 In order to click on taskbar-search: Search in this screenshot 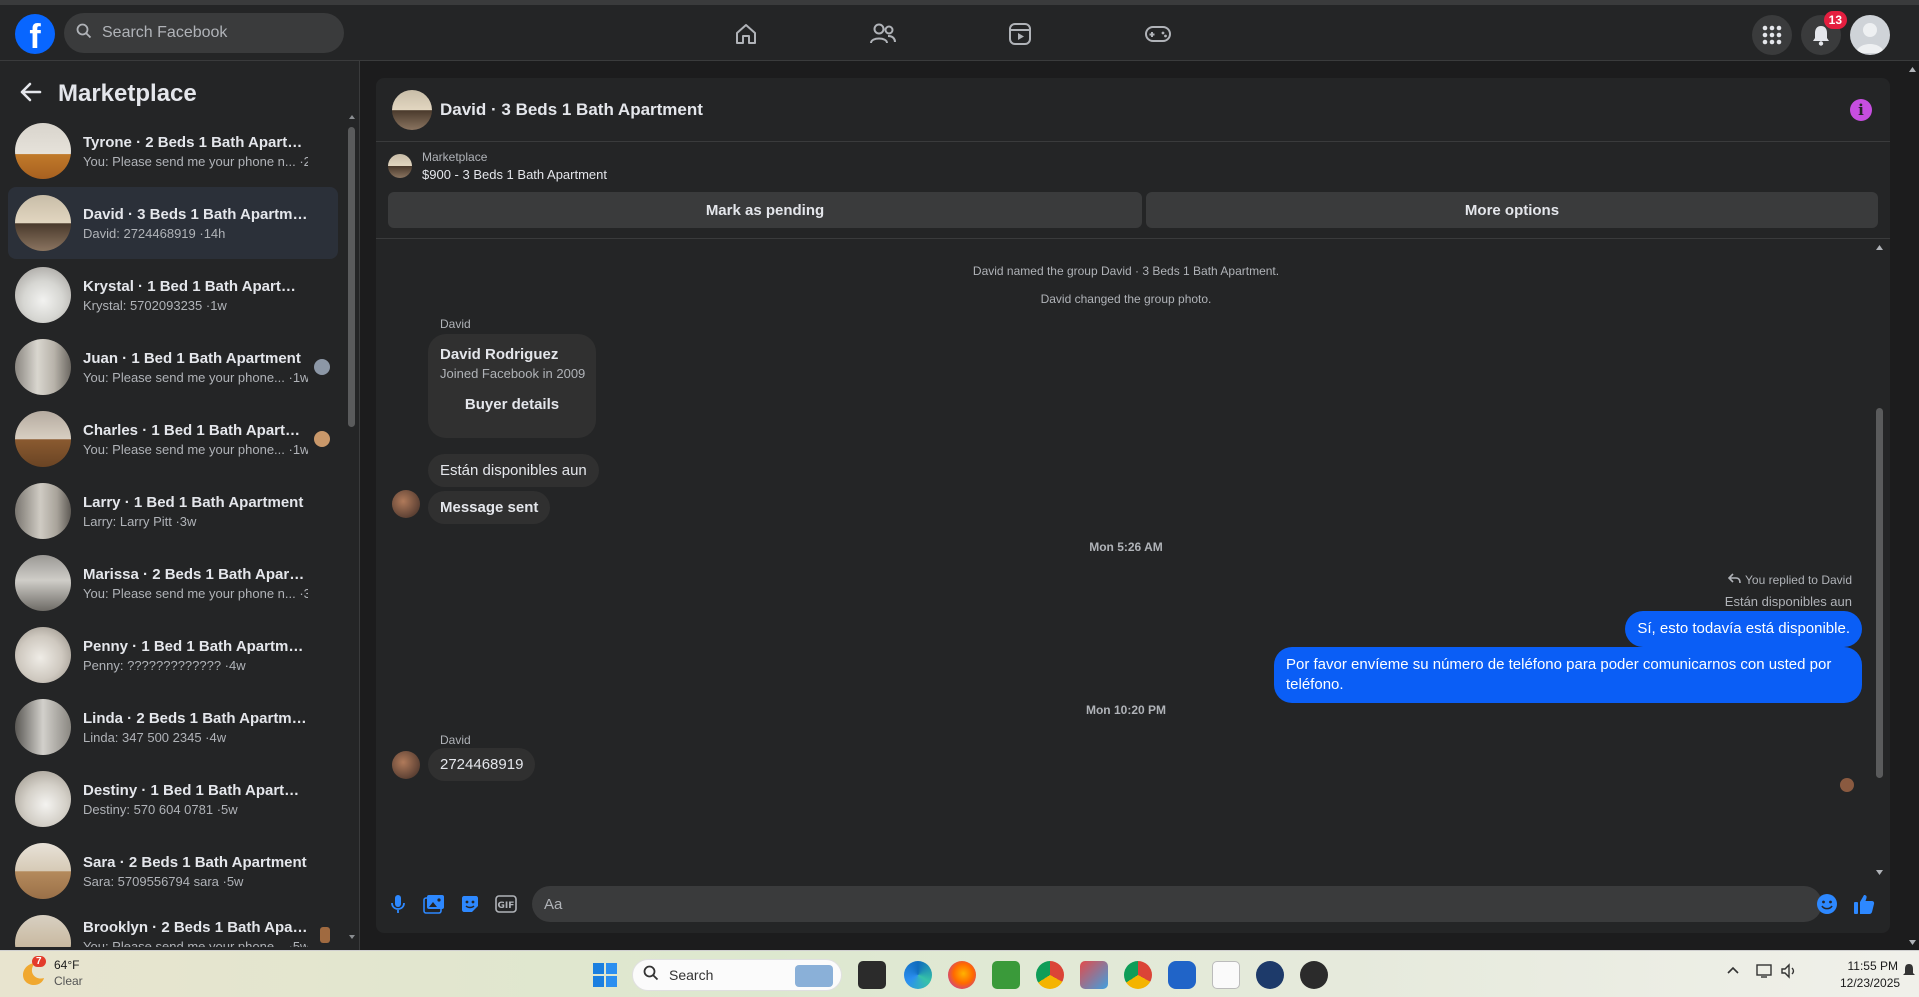, I will do `click(737, 975)`.